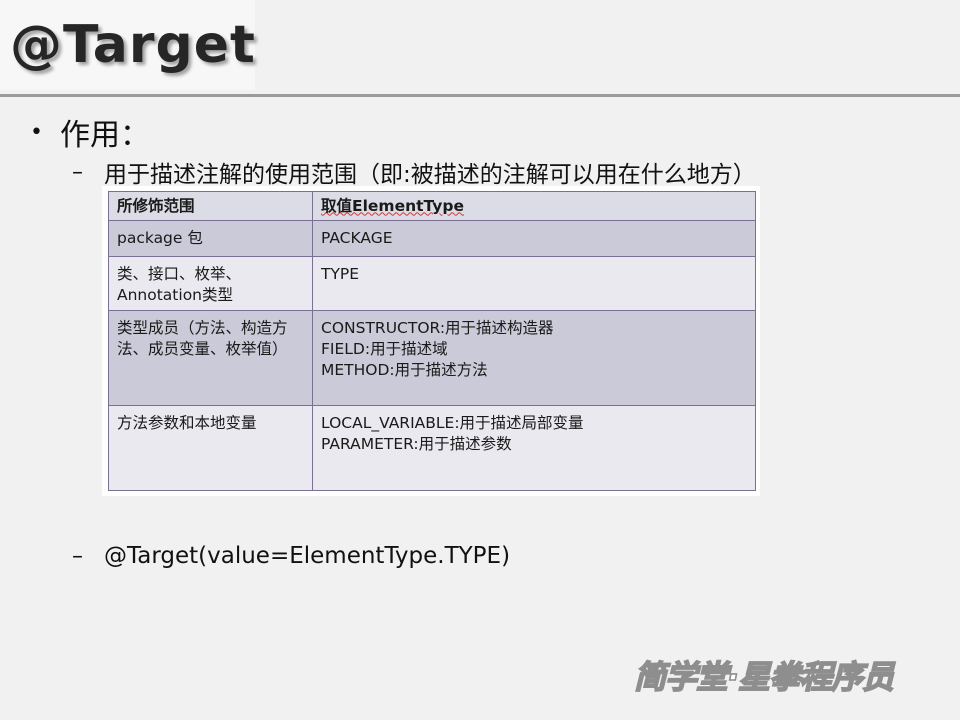  What do you see at coordinates (534, 238) in the screenshot?
I see `row-value: PACKAGE` at bounding box center [534, 238].